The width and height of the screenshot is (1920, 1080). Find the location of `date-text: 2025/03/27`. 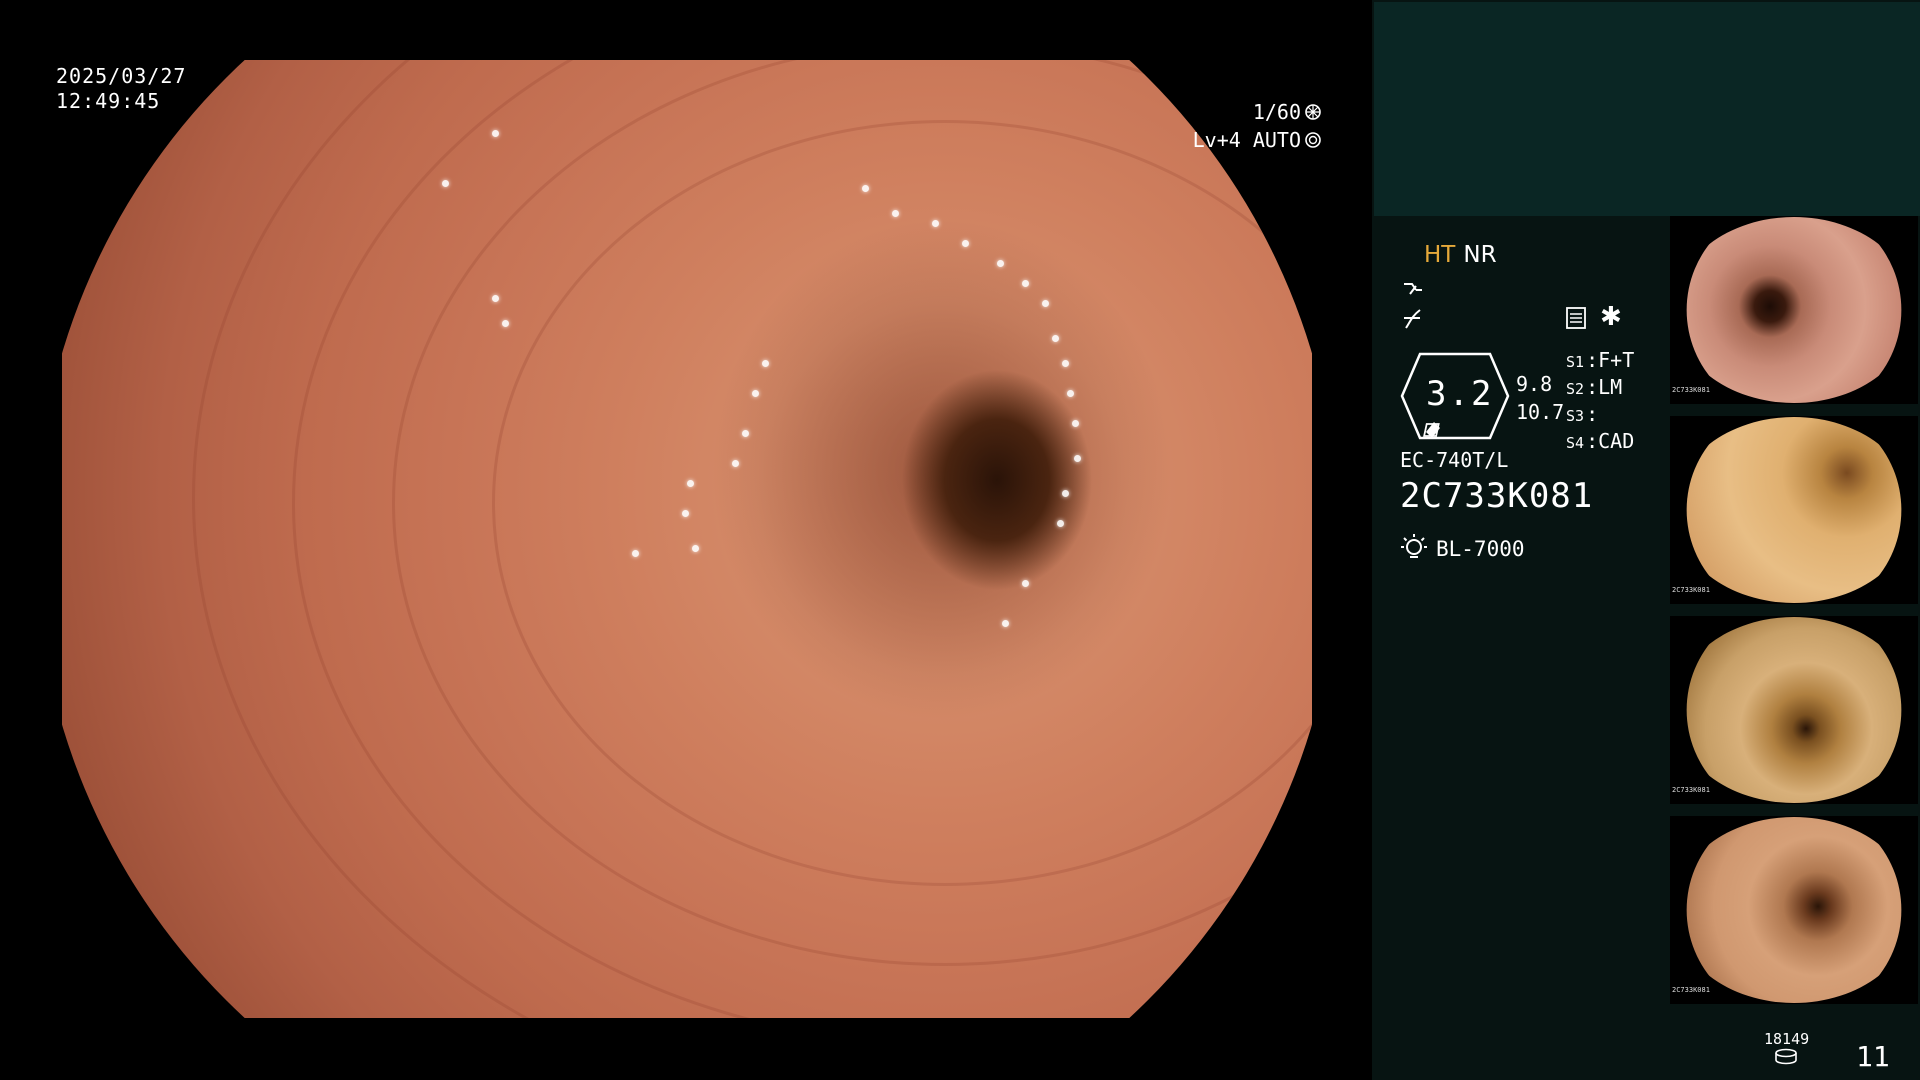

date-text: 2025/03/27 is located at coordinates (121, 76).